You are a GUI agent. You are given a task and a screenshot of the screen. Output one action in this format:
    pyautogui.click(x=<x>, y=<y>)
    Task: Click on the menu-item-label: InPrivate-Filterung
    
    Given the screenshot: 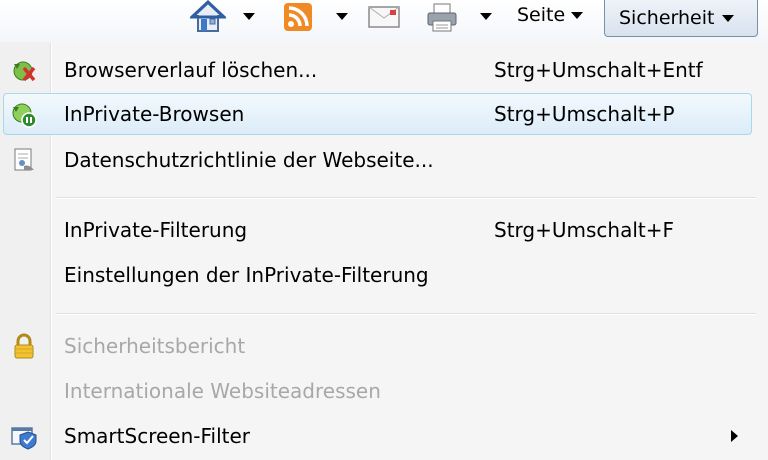 What is the action you would take?
    pyautogui.click(x=156, y=230)
    